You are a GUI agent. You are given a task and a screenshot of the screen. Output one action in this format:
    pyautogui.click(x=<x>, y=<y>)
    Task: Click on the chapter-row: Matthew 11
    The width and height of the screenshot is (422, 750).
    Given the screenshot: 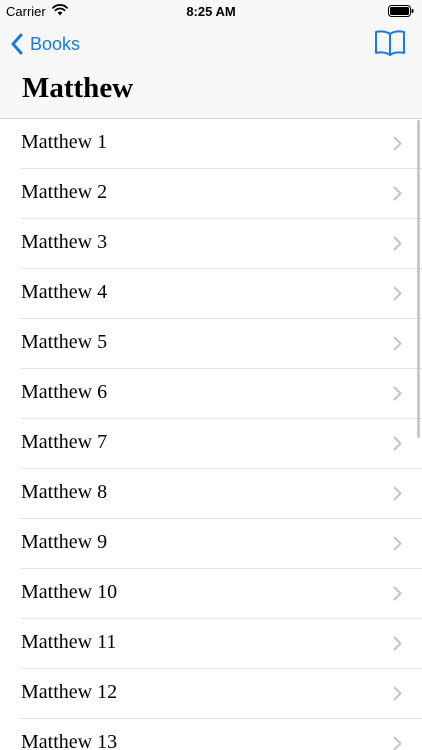 What is the action you would take?
    pyautogui.click(x=211, y=644)
    